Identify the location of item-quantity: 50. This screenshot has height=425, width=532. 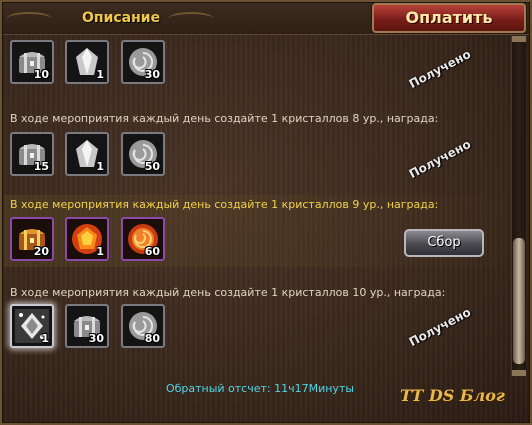
(152, 166).